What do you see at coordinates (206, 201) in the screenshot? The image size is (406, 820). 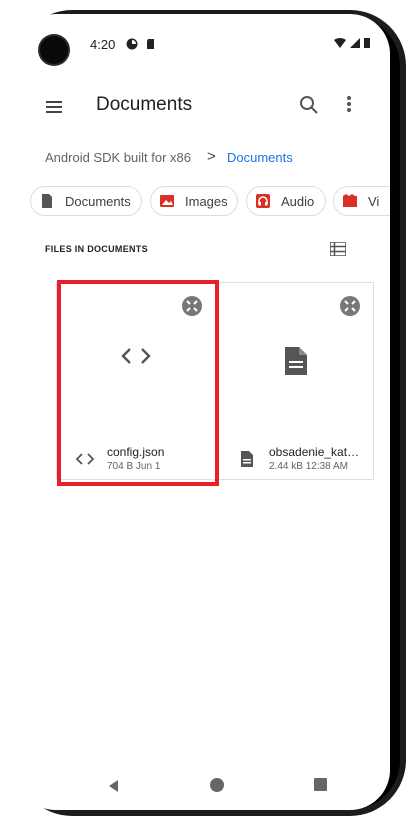 I see `chip-label: Images` at bounding box center [206, 201].